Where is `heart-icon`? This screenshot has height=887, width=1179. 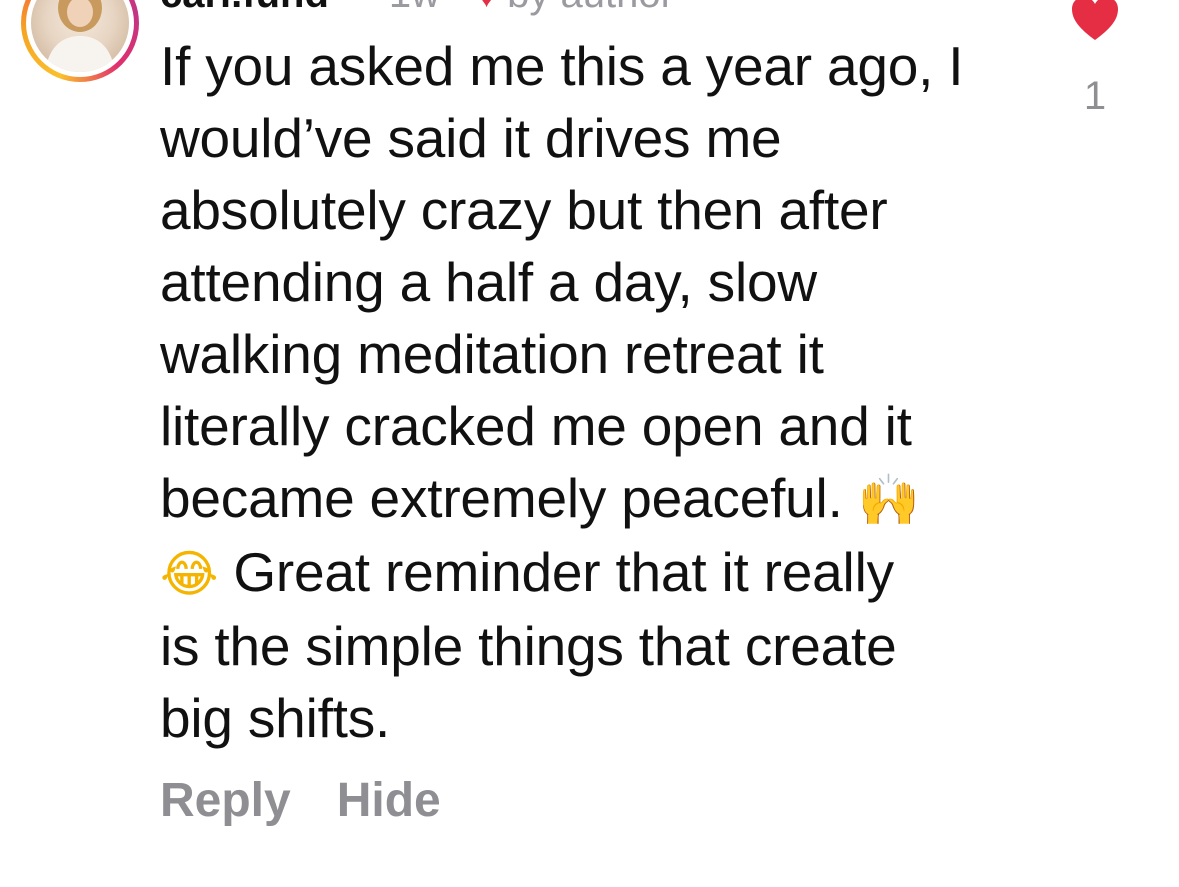
heart-icon is located at coordinates (1095, 20).